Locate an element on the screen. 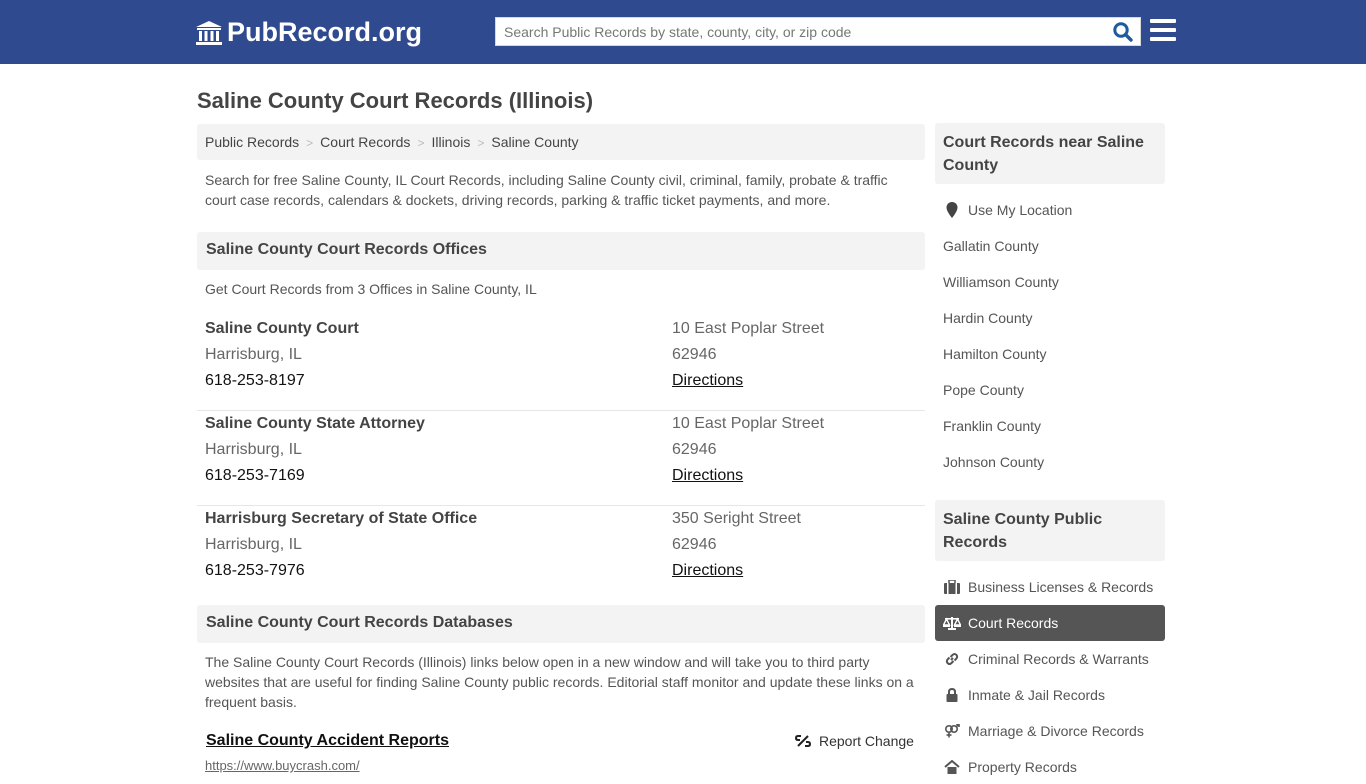  sidebar-item-marriage-records: Marriage & Divorce Records is located at coordinates (1050, 731).